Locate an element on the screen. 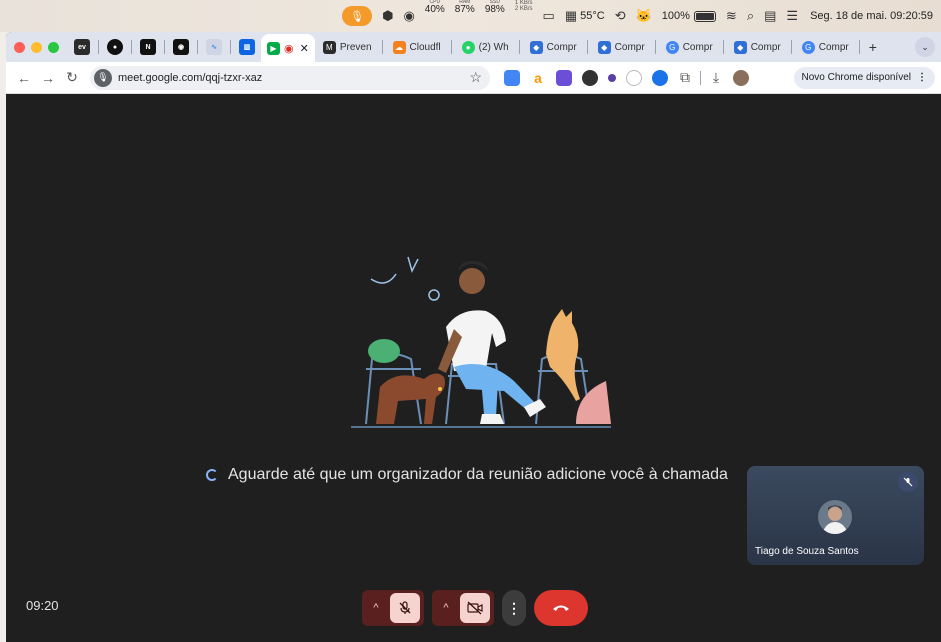 This screenshot has height=642, width=941. camera-control-group: ^ is located at coordinates (463, 608).